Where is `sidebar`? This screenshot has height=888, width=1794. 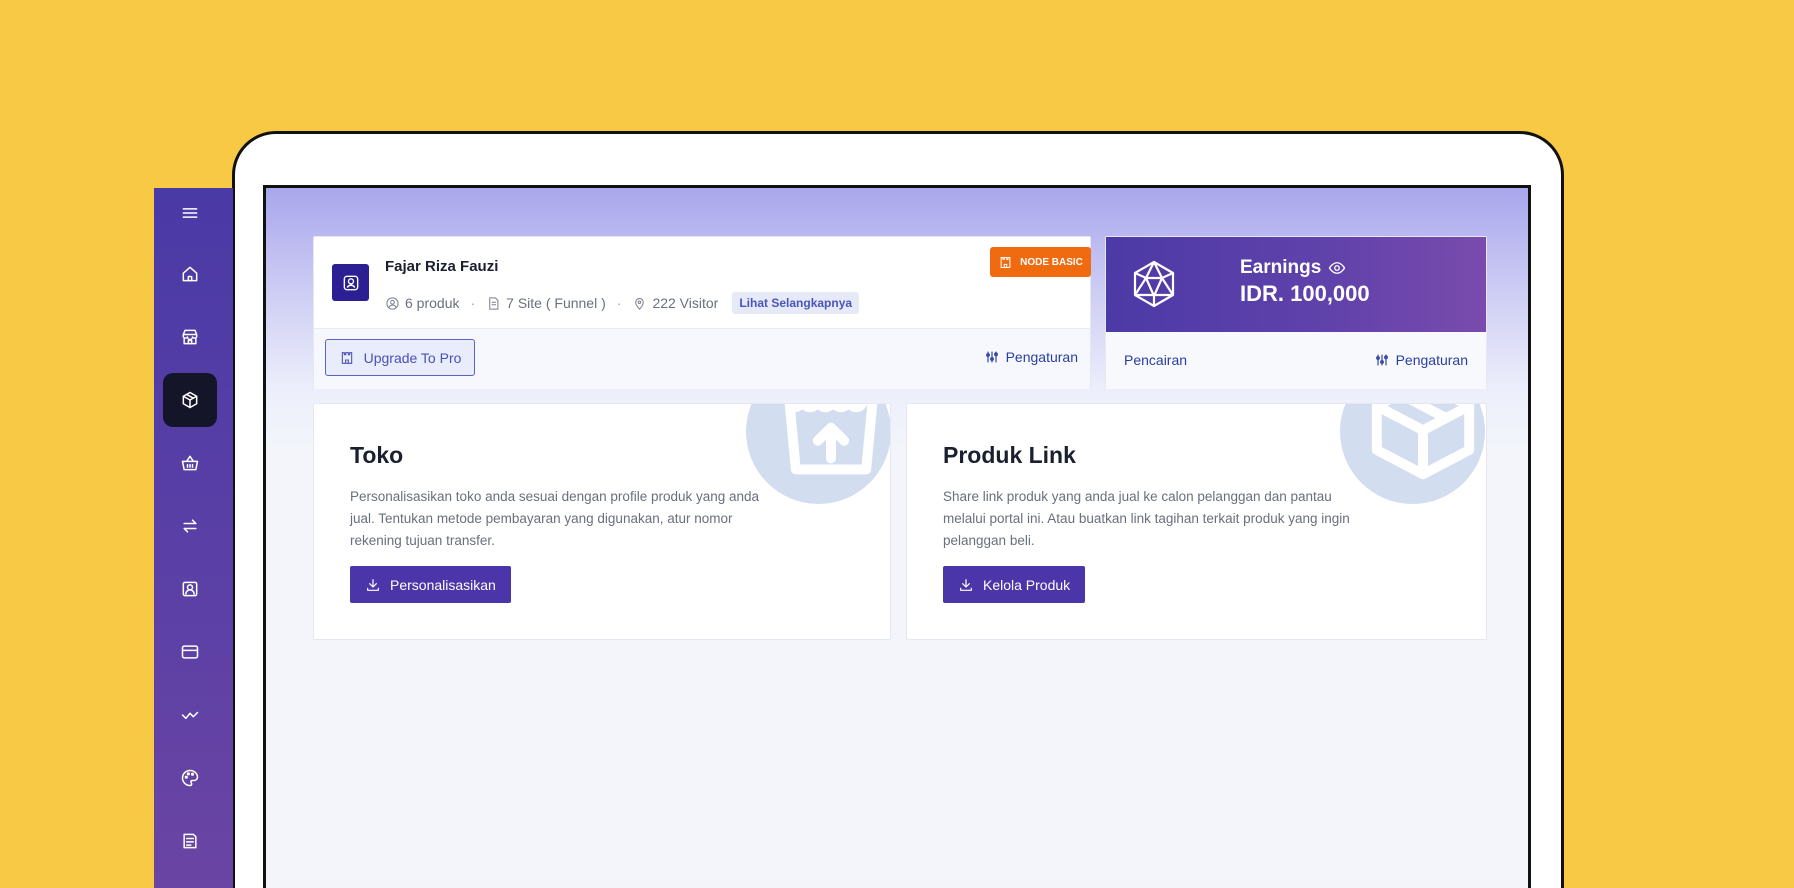
sidebar is located at coordinates (193, 538).